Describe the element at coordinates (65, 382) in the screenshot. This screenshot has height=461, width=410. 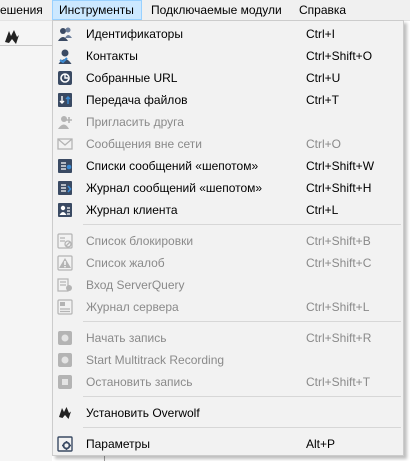
I see `record-stop-icon` at that location.